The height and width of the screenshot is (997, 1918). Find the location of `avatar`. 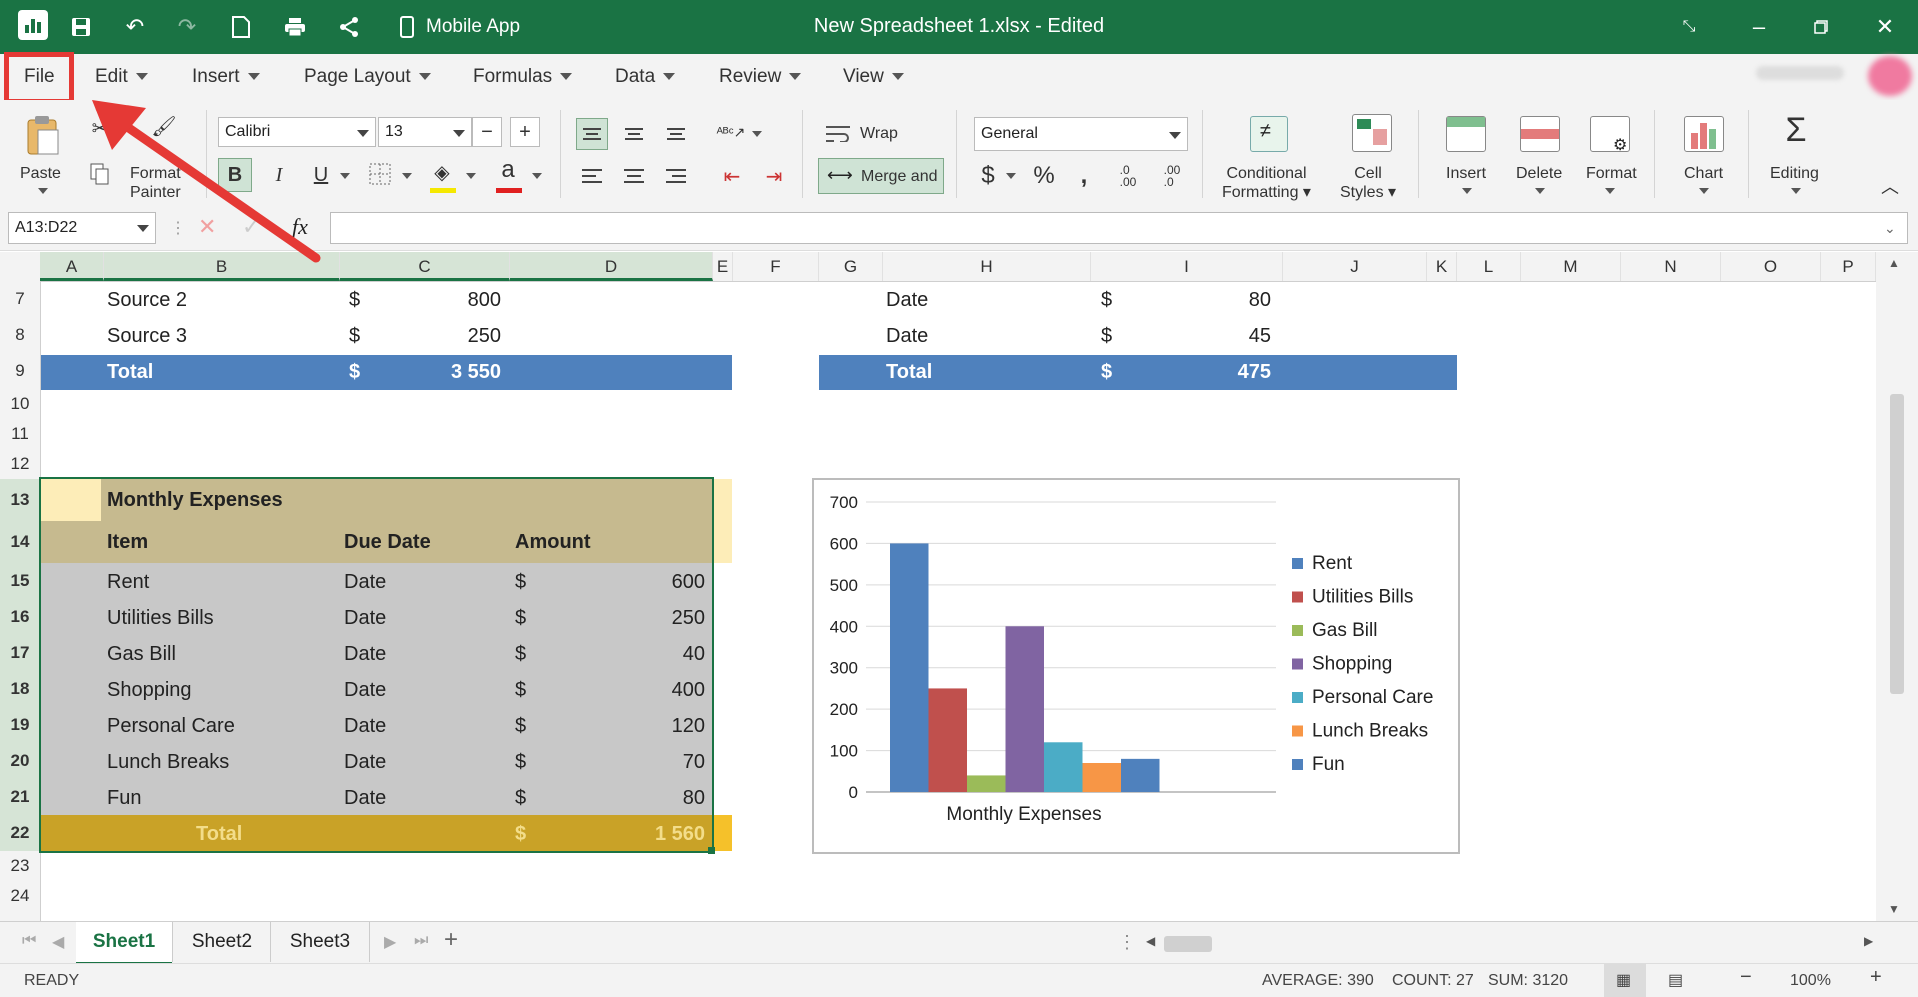

avatar is located at coordinates (1890, 76).